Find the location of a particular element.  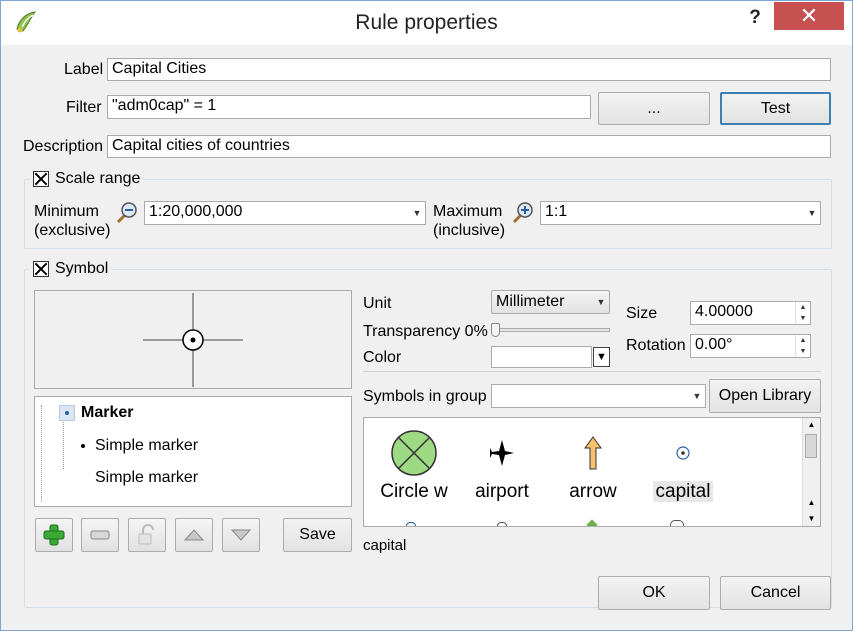

move-up-button is located at coordinates (194, 535).